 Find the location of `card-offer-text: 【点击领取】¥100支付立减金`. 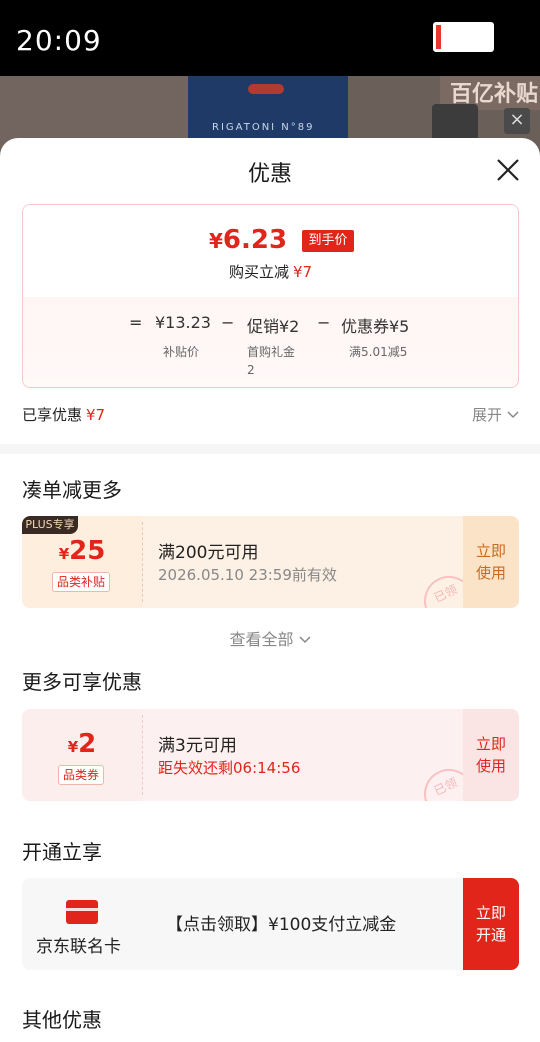

card-offer-text: 【点击领取】¥100支付立减金 is located at coordinates (281, 925).